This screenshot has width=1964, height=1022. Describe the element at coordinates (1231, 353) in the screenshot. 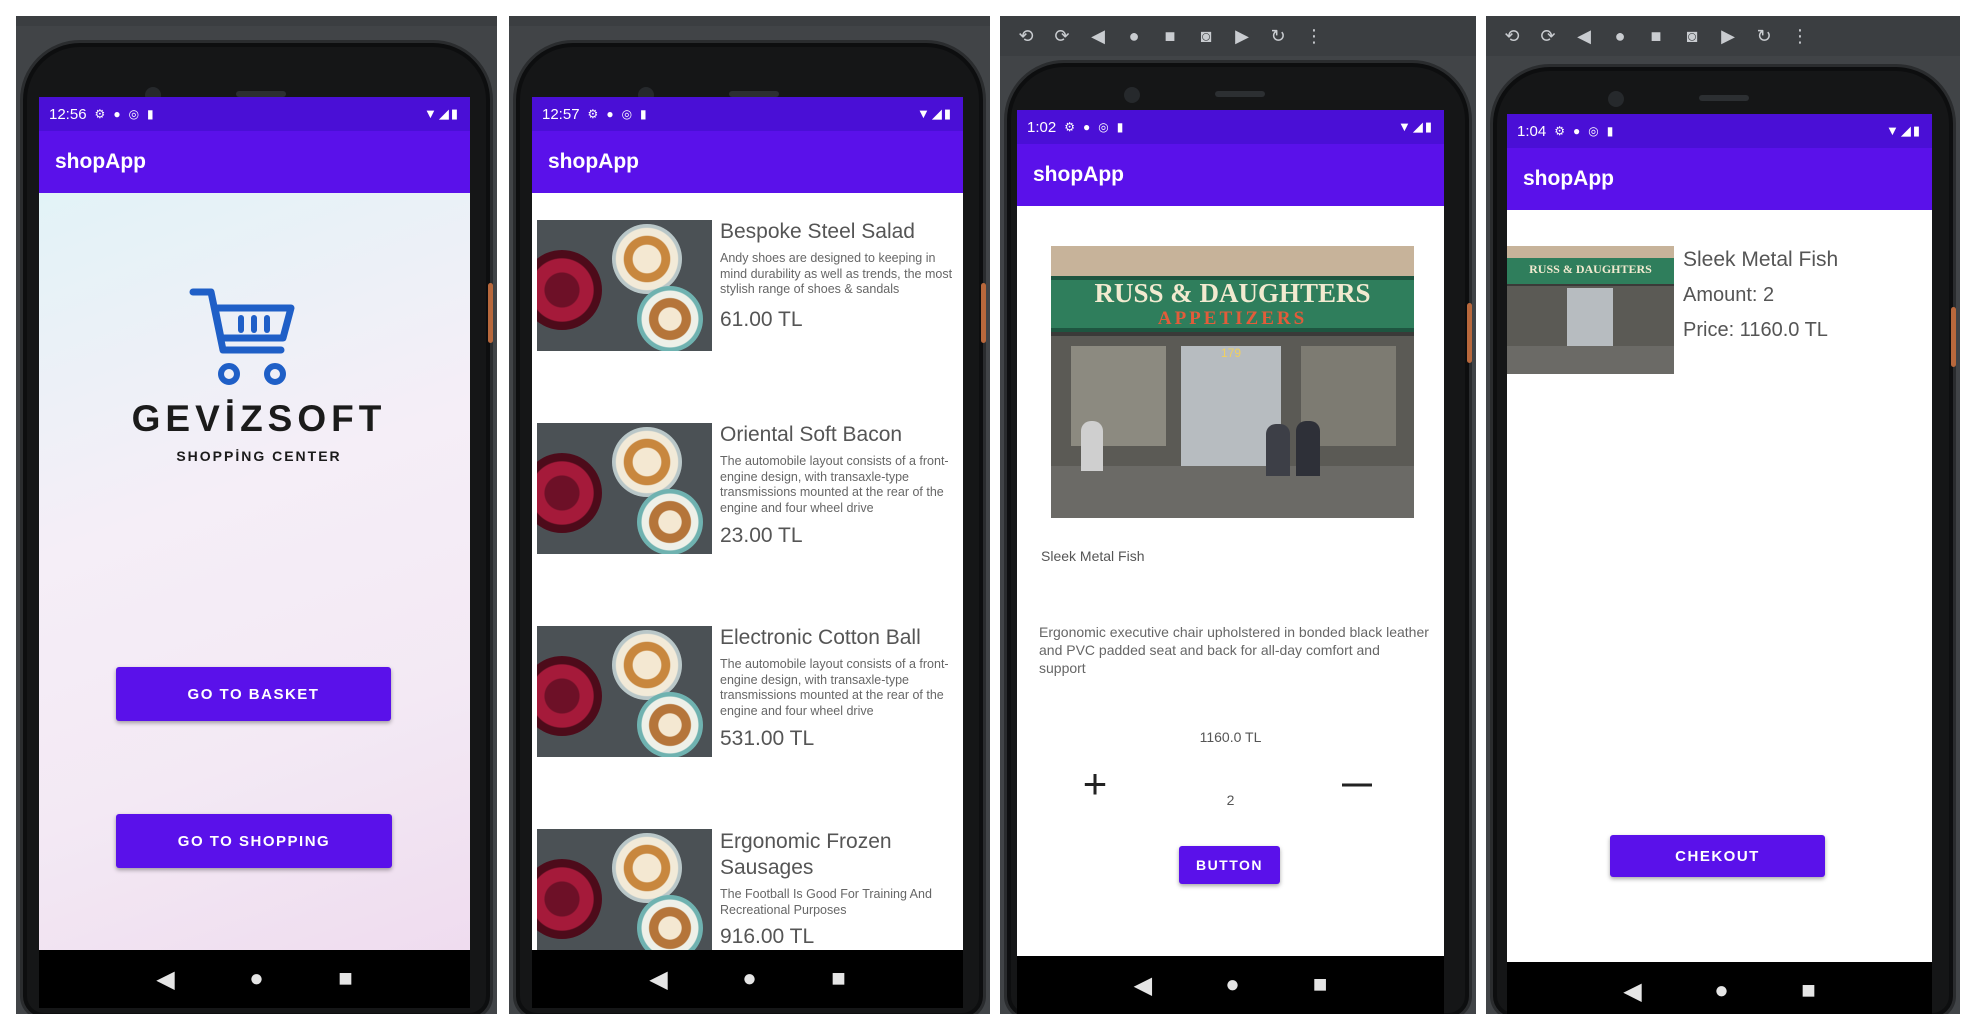

I see `store-number: 179` at that location.